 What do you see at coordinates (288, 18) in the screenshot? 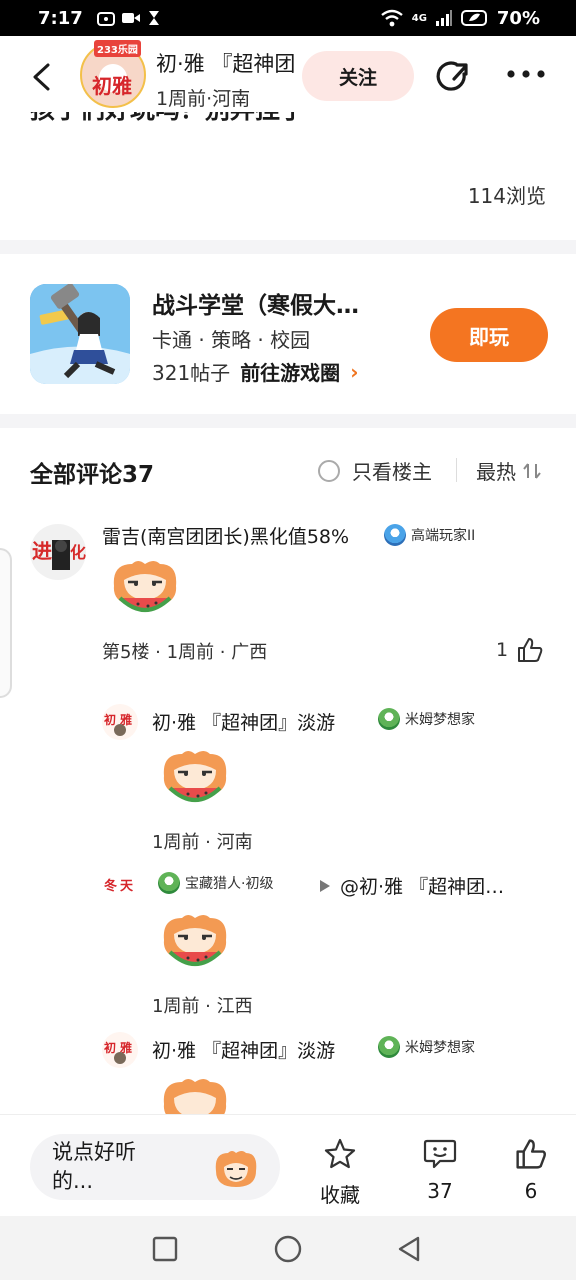
I see `status-bar: 7:17 4G 70%` at bounding box center [288, 18].